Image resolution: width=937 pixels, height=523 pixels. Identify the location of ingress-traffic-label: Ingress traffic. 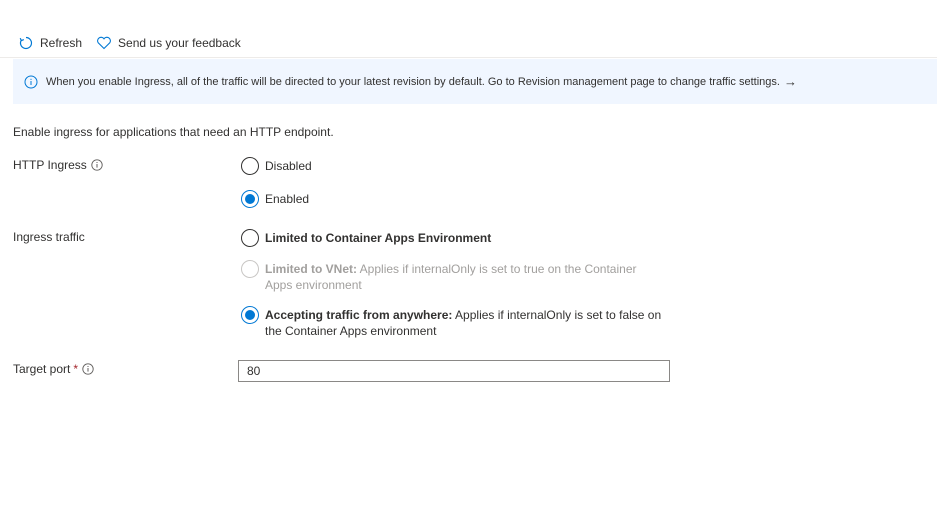
(49, 237).